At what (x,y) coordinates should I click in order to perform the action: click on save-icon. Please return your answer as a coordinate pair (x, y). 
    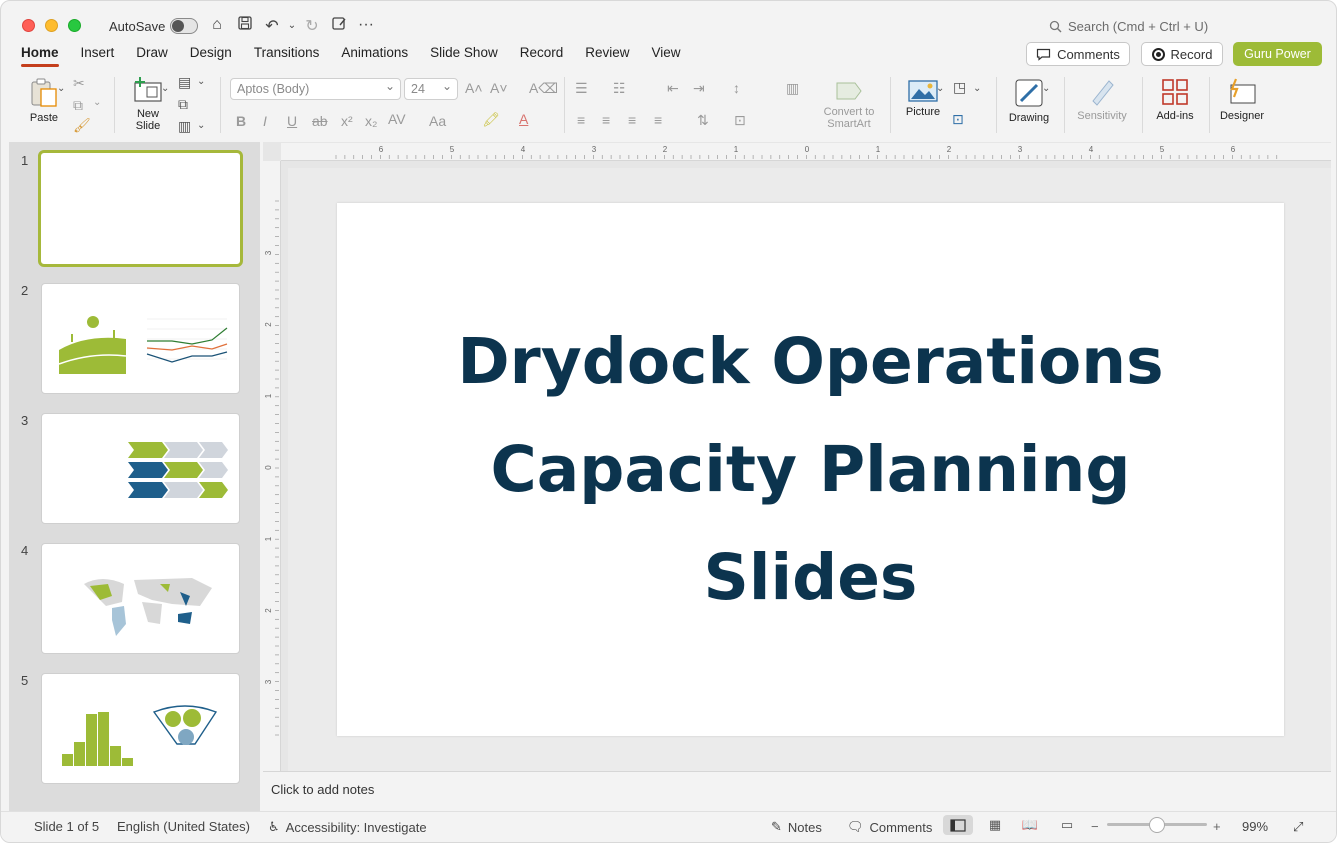
    Looking at the image, I should click on (245, 25).